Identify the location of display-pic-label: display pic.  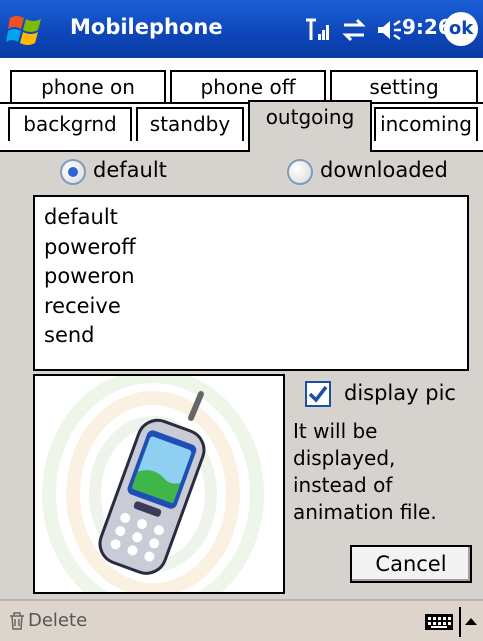
(400, 393).